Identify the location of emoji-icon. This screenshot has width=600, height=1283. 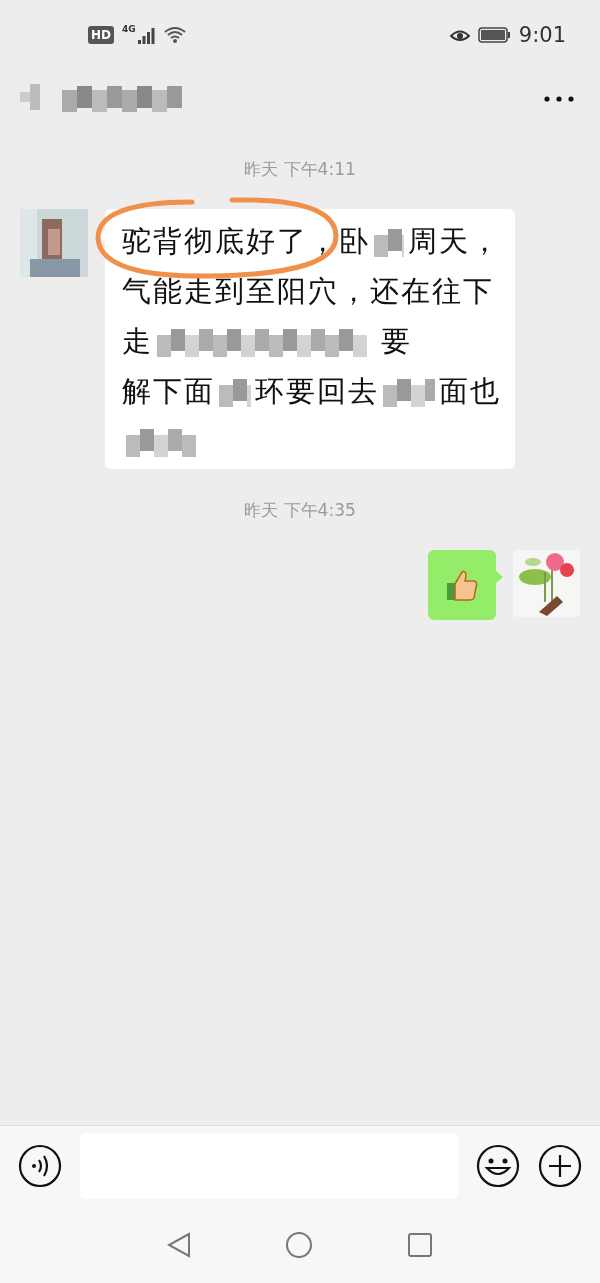
(498, 1166).